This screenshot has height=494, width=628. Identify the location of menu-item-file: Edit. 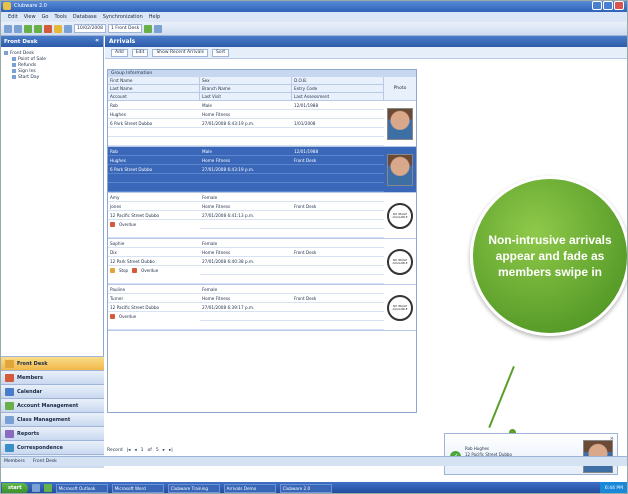
(13, 17).